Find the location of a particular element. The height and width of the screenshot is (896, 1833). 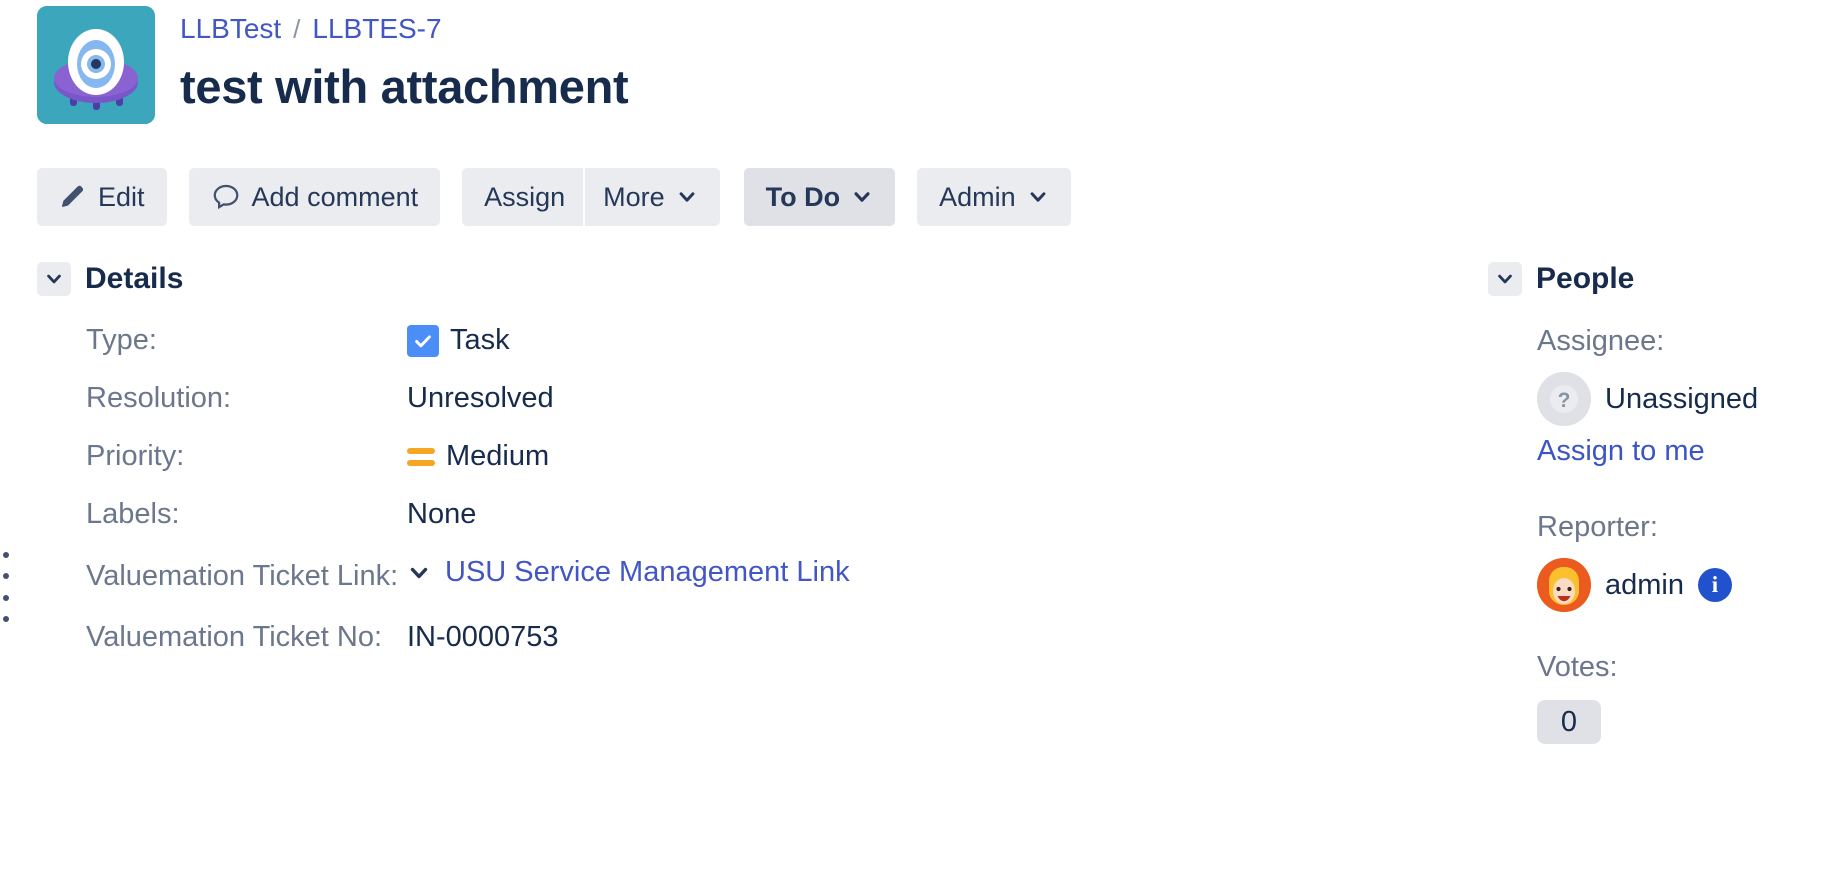

assign-button-label: Assign is located at coordinates (525, 196).